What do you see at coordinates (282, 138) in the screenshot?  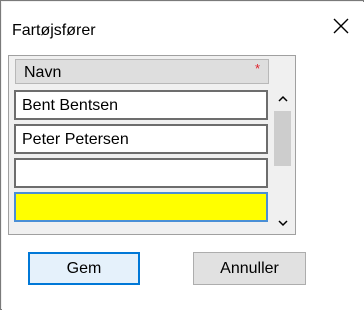 I see `scrollbar-thumb` at bounding box center [282, 138].